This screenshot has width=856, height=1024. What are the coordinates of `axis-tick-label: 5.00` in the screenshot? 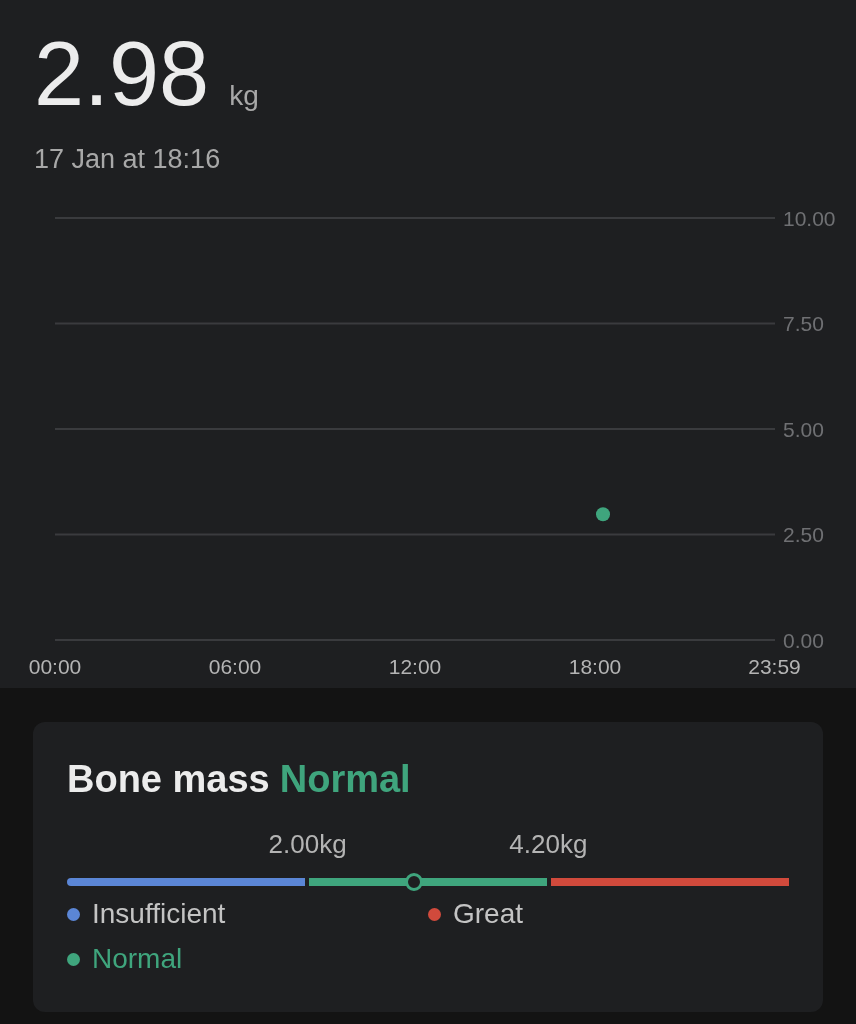 It's located at (803, 429).